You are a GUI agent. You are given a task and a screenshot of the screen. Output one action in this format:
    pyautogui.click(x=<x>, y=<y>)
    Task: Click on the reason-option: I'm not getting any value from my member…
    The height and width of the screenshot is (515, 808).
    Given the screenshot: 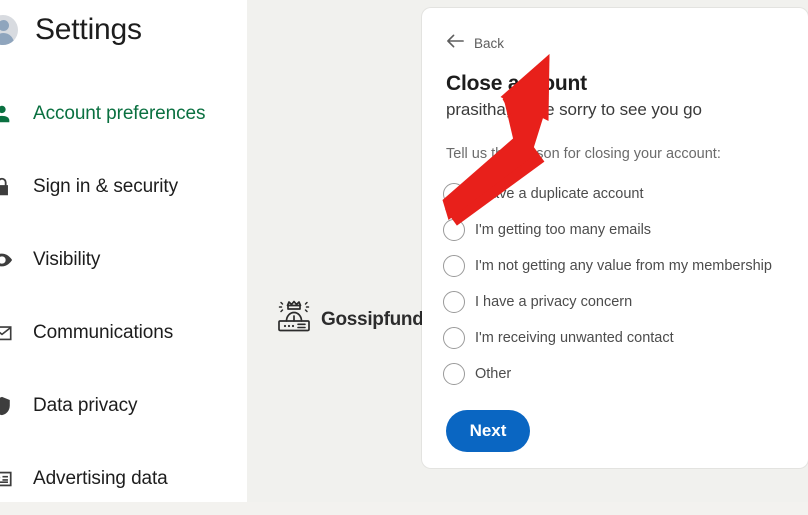 What is the action you would take?
    pyautogui.click(x=625, y=266)
    